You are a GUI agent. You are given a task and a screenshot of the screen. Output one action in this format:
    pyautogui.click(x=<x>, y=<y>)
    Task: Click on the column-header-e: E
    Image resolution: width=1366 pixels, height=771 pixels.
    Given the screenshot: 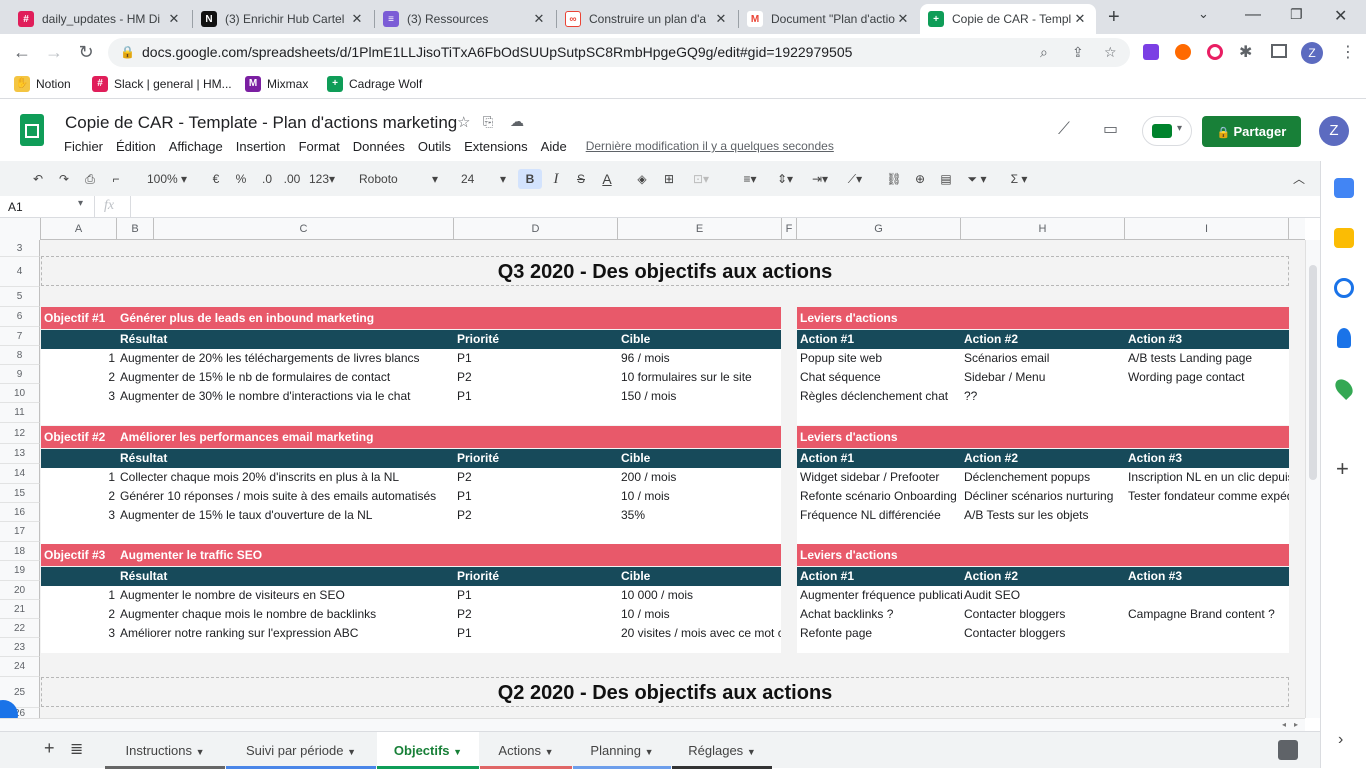 What is the action you would take?
    pyautogui.click(x=700, y=229)
    